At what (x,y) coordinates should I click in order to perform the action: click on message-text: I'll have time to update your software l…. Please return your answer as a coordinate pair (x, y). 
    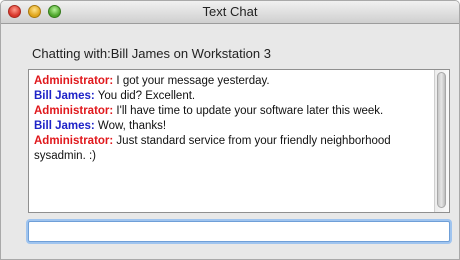
    Looking at the image, I should click on (248, 111).